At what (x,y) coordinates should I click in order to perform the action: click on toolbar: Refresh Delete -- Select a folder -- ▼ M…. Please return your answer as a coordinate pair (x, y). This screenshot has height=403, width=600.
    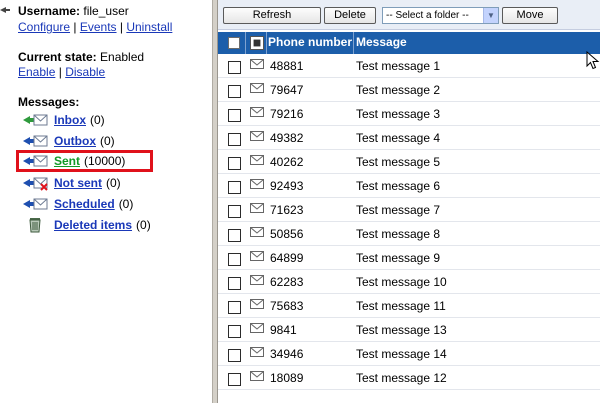
    Looking at the image, I should click on (409, 15).